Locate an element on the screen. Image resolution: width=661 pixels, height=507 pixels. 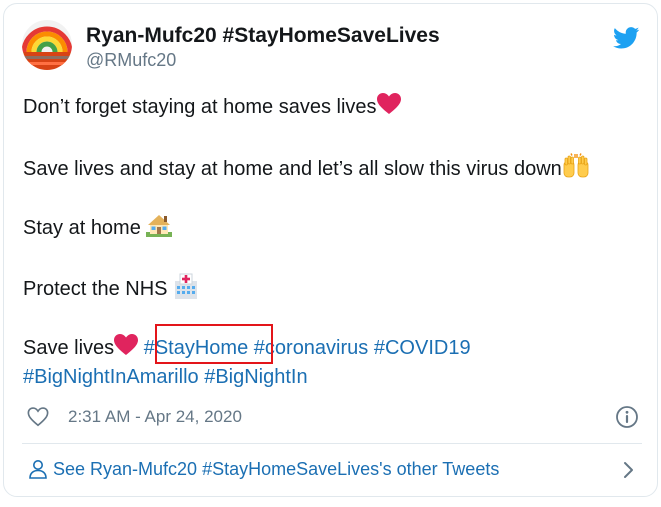
tweet-line-4: Protect the NHS is located at coordinates (111, 286).